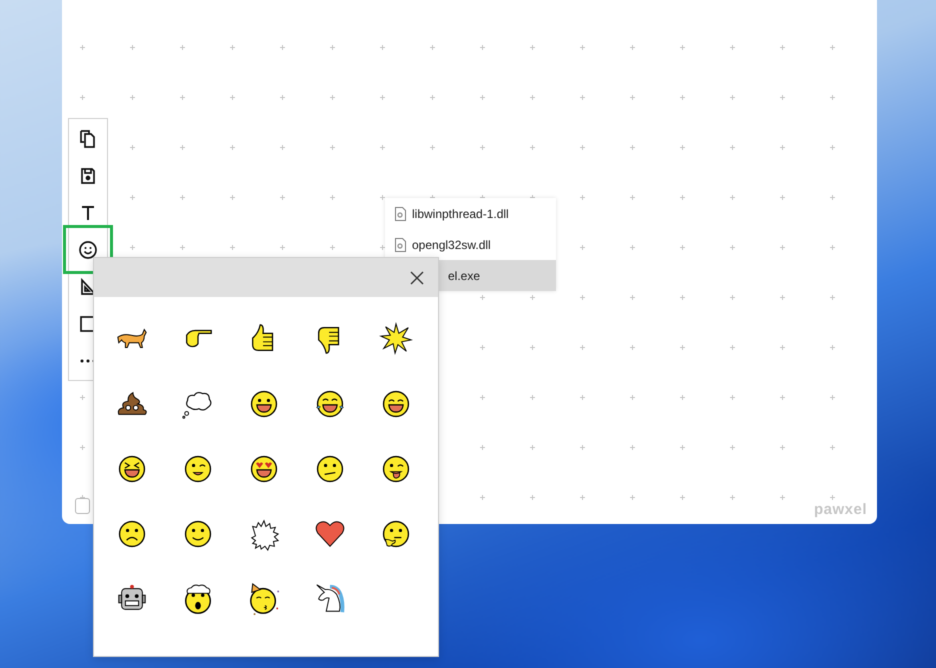  I want to click on file-item: opengl32sw.dll, so click(470, 244).